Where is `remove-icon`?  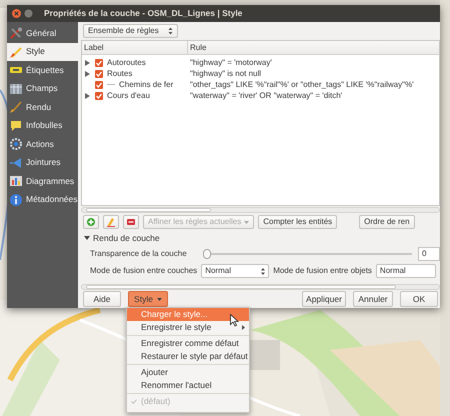
remove-icon is located at coordinates (131, 222).